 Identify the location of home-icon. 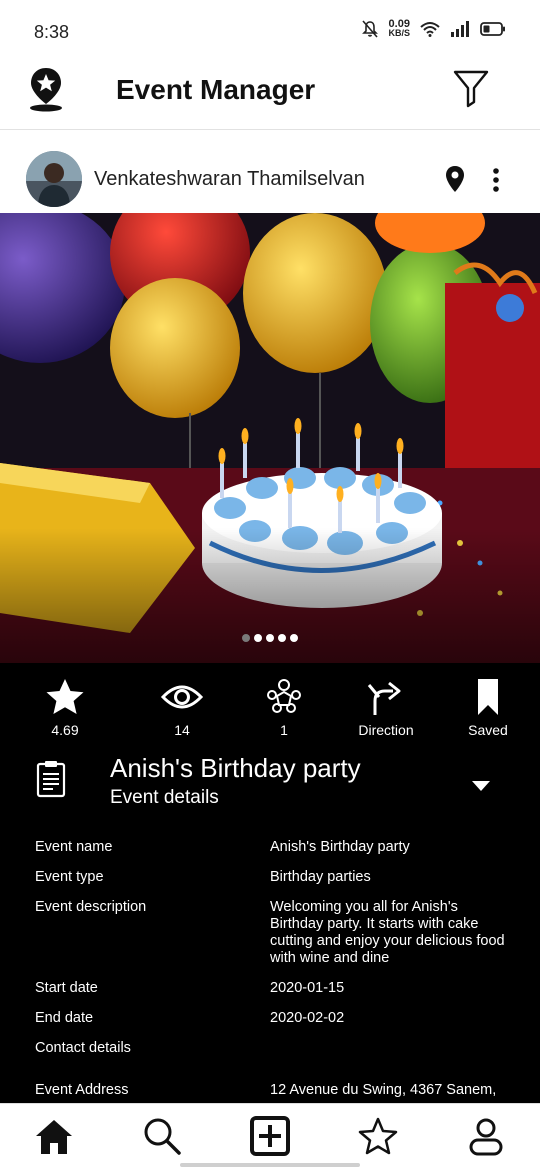
(54, 1136).